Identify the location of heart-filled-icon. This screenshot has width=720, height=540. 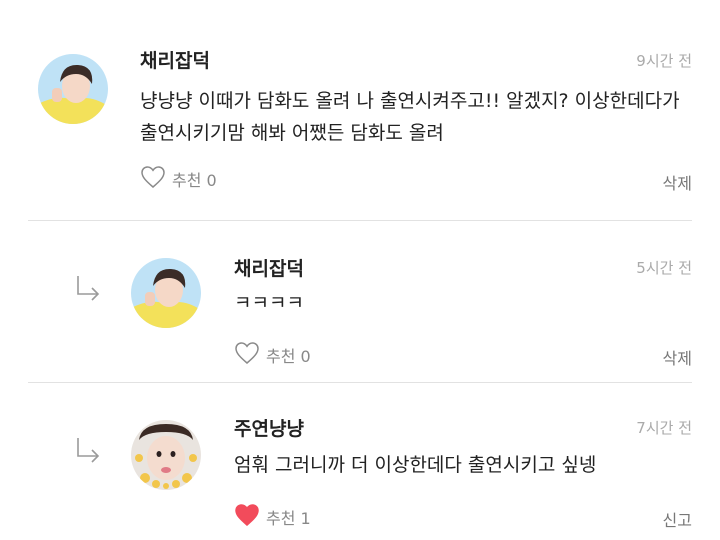
(247, 517).